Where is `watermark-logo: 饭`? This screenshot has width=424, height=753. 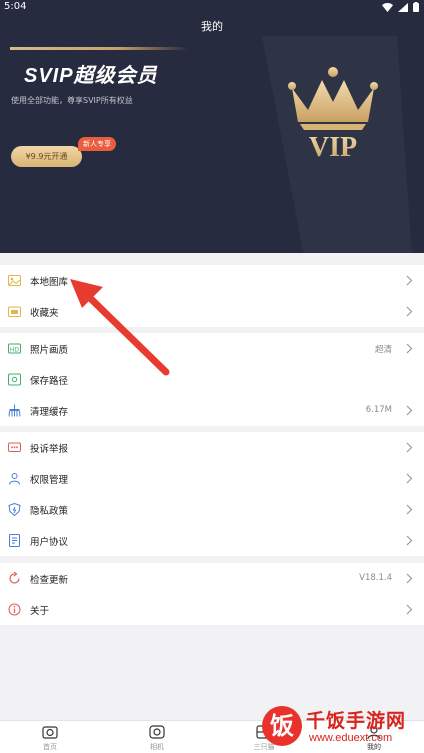
watermark-logo: 饭 is located at coordinates (282, 726).